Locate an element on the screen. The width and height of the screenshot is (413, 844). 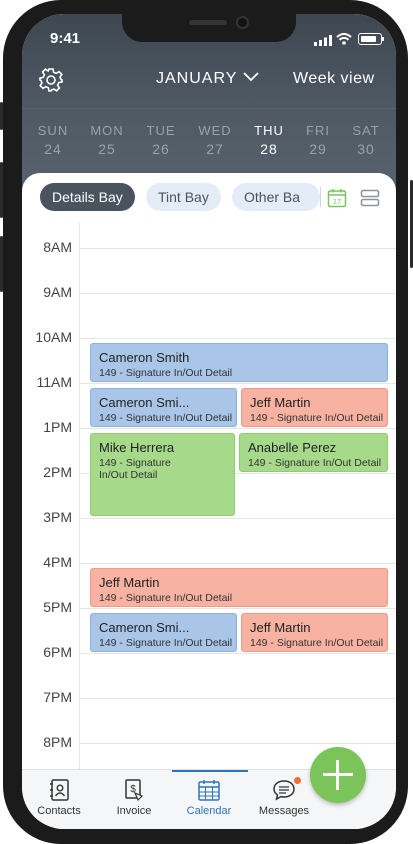
add-appointment-button is located at coordinates (338, 775).